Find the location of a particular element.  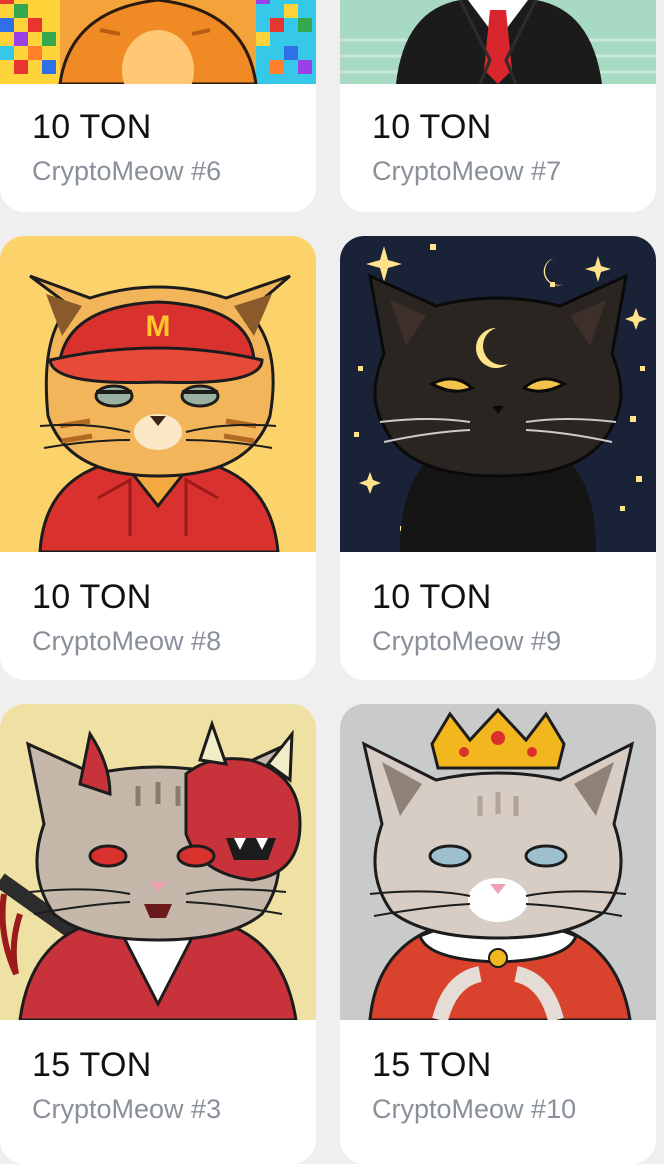

nft-card: 10 TON CryptoMeow #7 is located at coordinates (498, 106).